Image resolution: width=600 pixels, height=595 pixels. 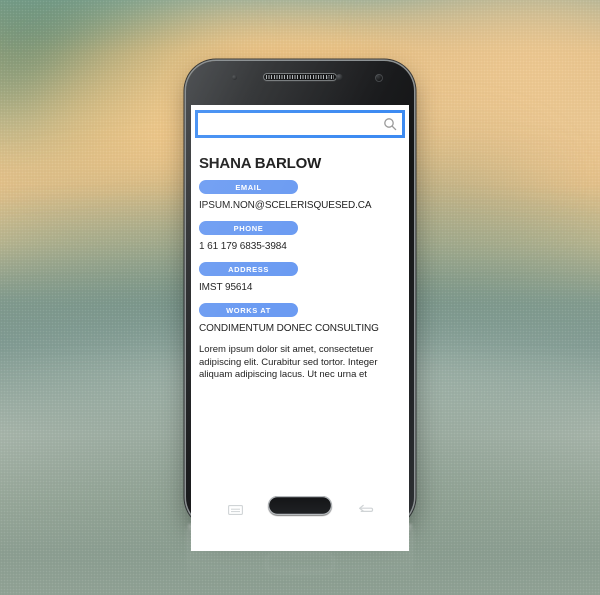 I want to click on field-label-phone: PHONE, so click(x=248, y=228).